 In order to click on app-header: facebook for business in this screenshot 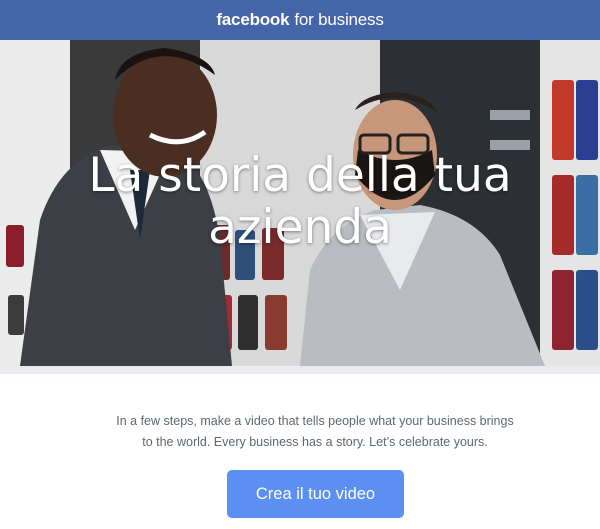, I will do `click(300, 20)`.